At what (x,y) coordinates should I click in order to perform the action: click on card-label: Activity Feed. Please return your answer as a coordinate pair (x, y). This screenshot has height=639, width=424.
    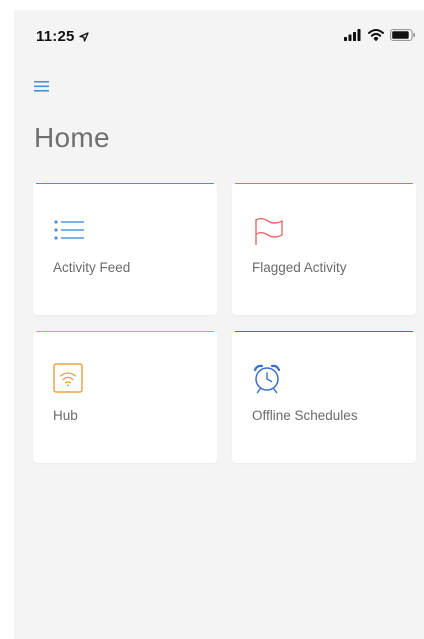
    Looking at the image, I should click on (92, 267).